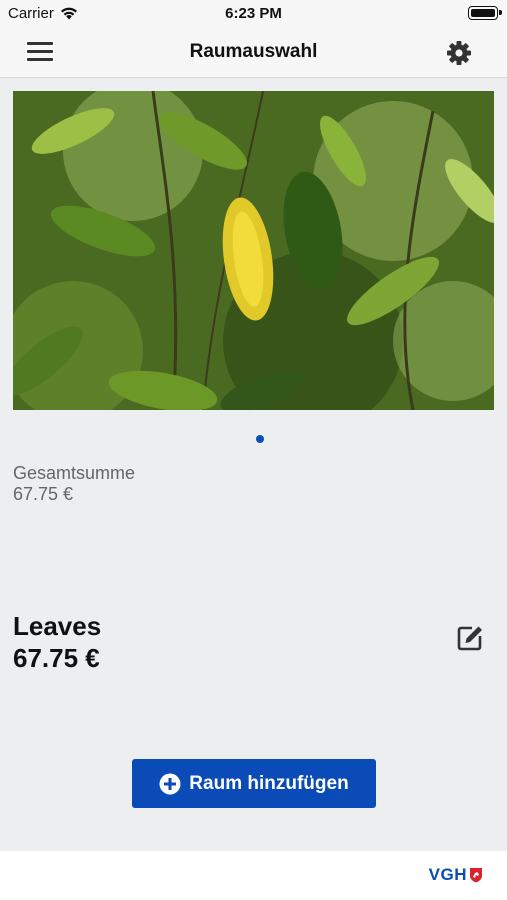 Image resolution: width=507 pixels, height=900 pixels. I want to click on settings-button, so click(459, 53).